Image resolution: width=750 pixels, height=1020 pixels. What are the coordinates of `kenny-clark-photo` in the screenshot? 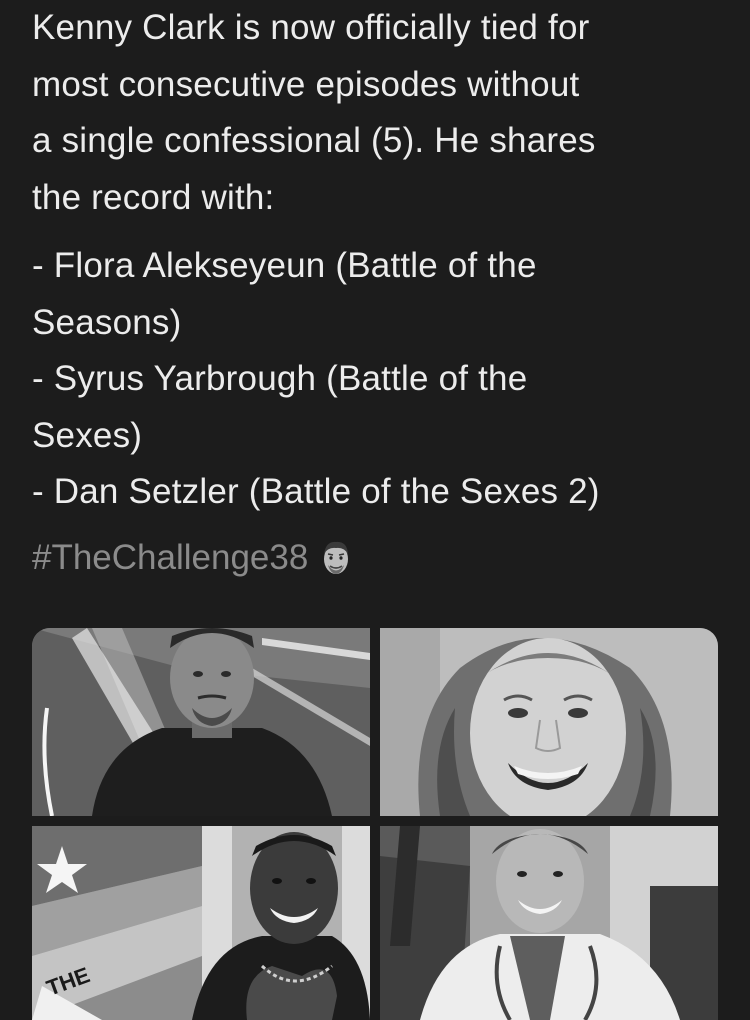 It's located at (201, 722).